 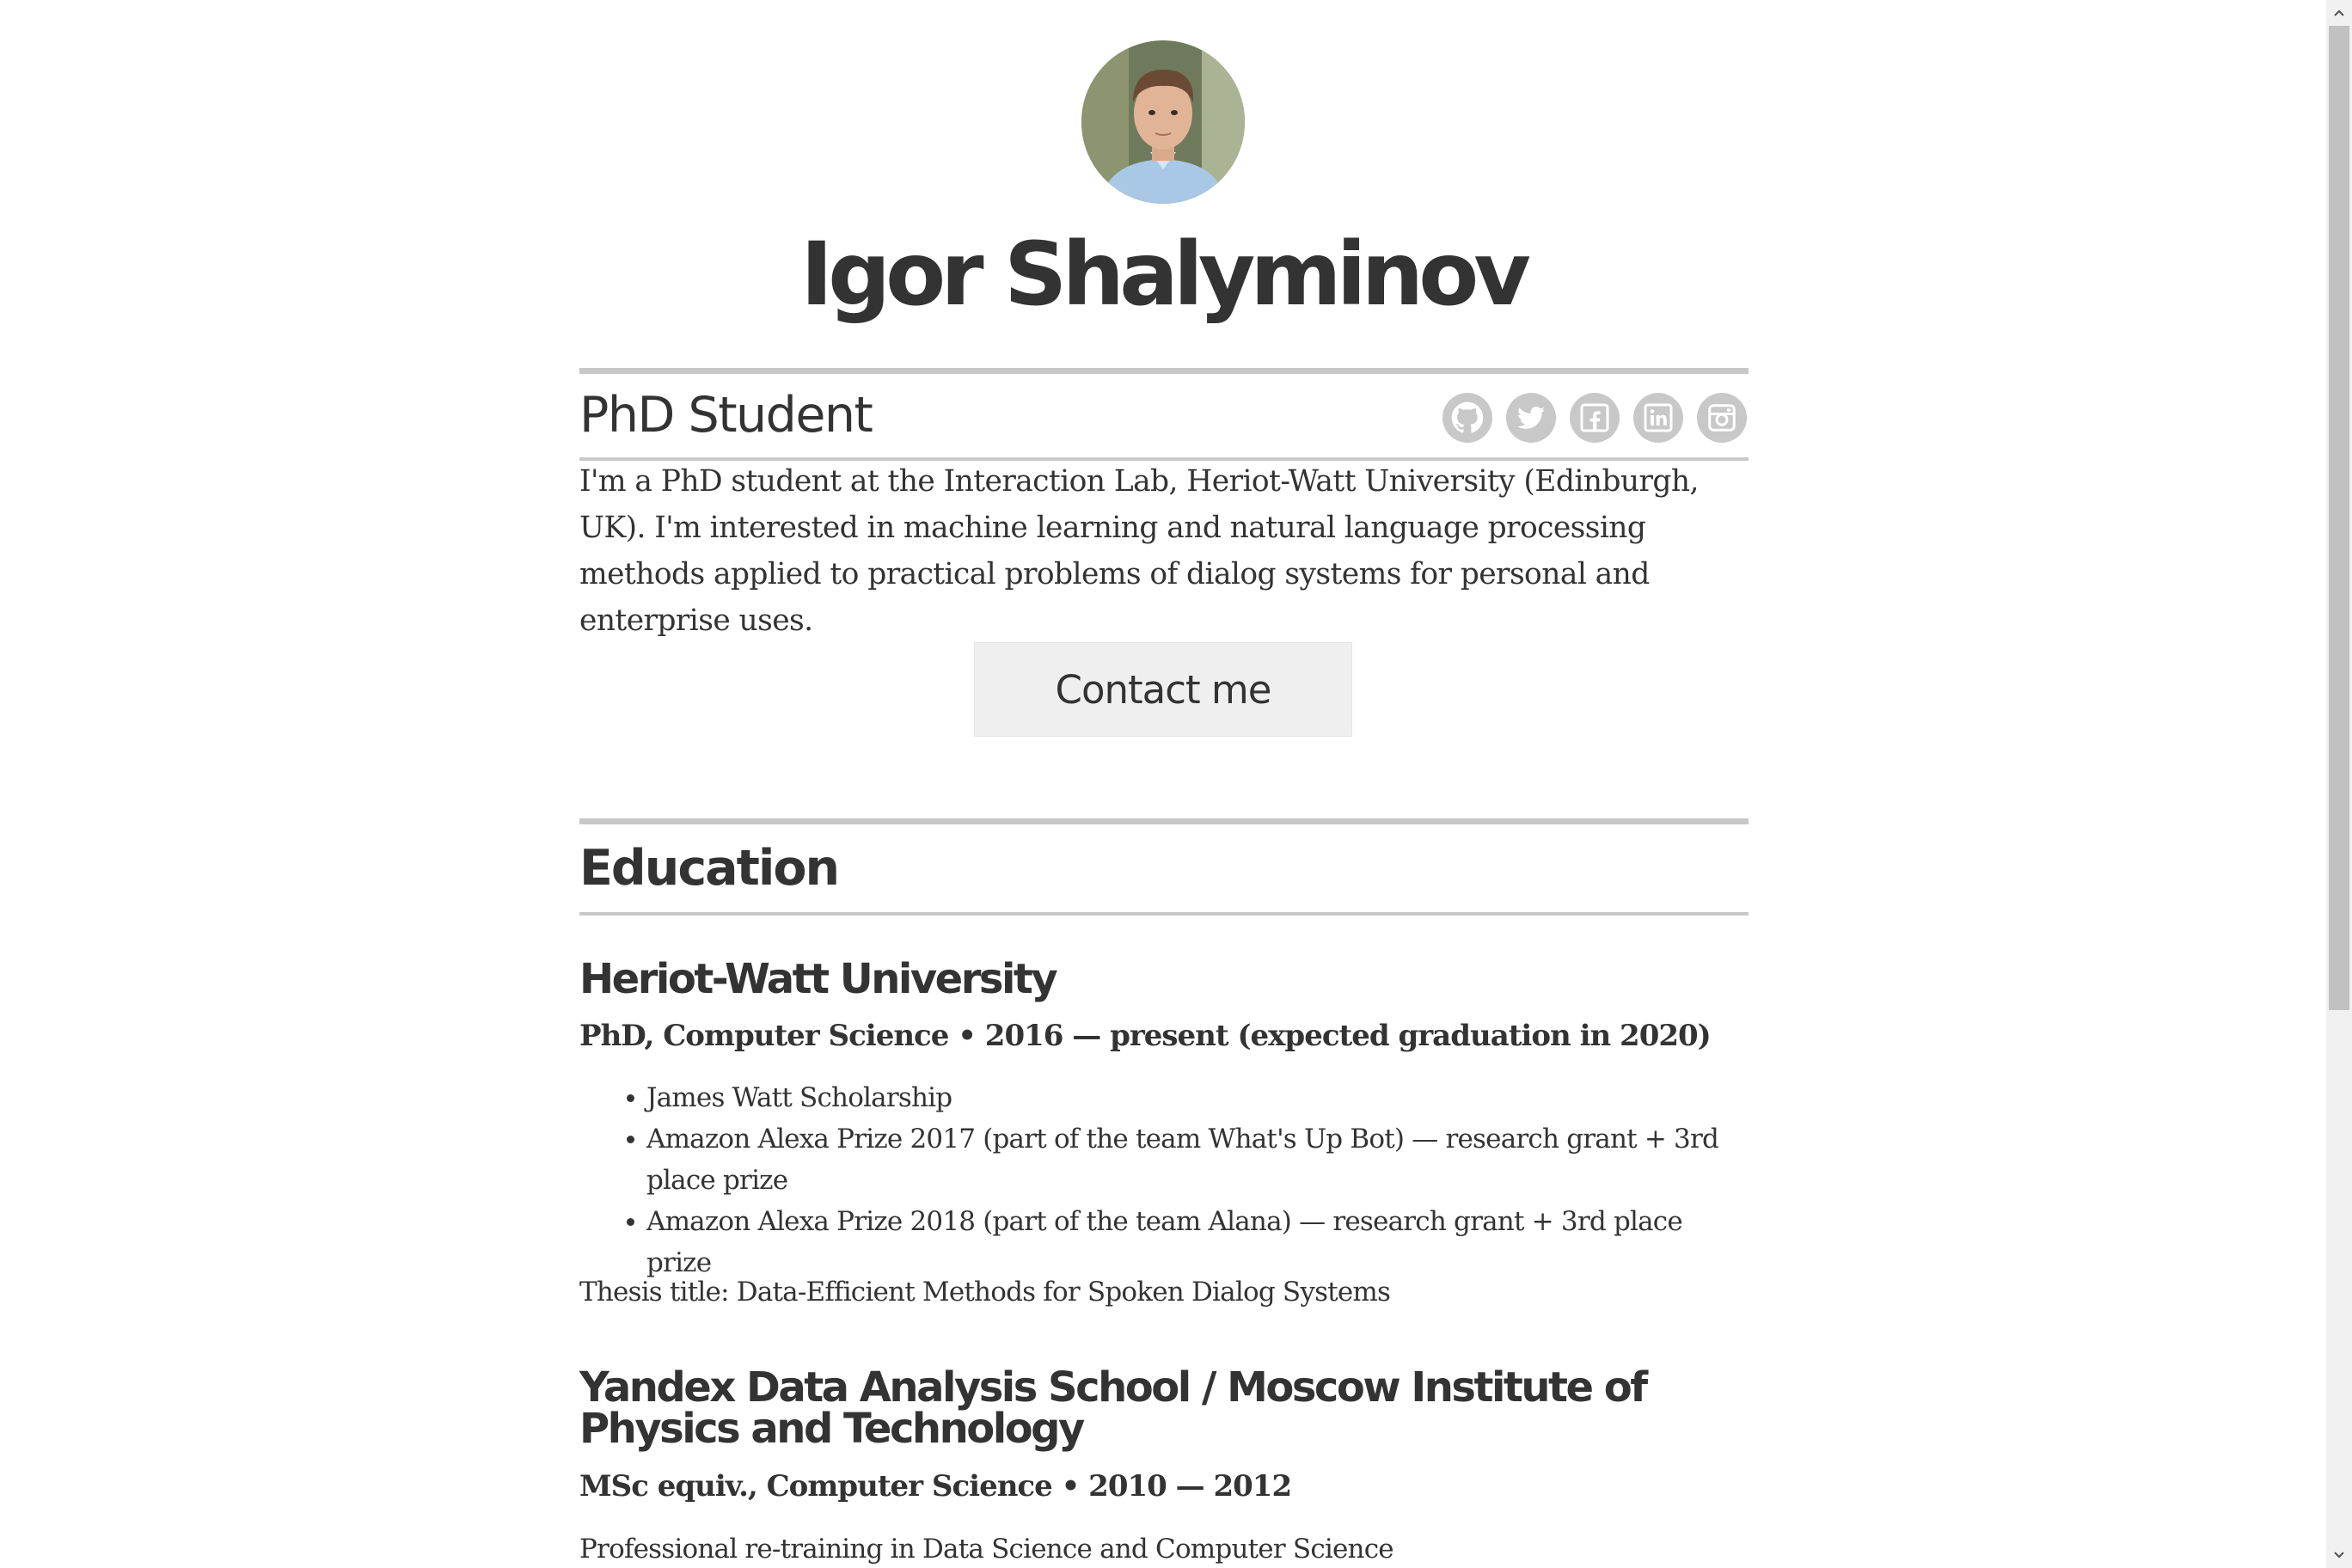 I want to click on vertical-scrollbar, so click(x=2339, y=784).